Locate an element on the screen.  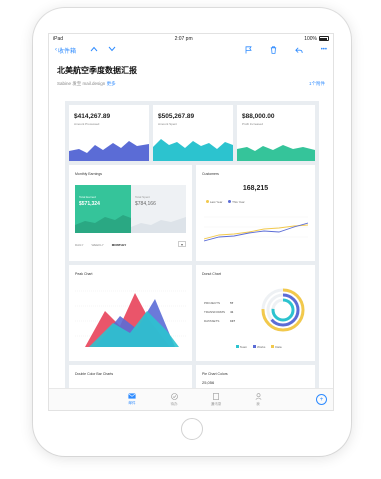
legend-data: Data is located at coordinates (278, 347).